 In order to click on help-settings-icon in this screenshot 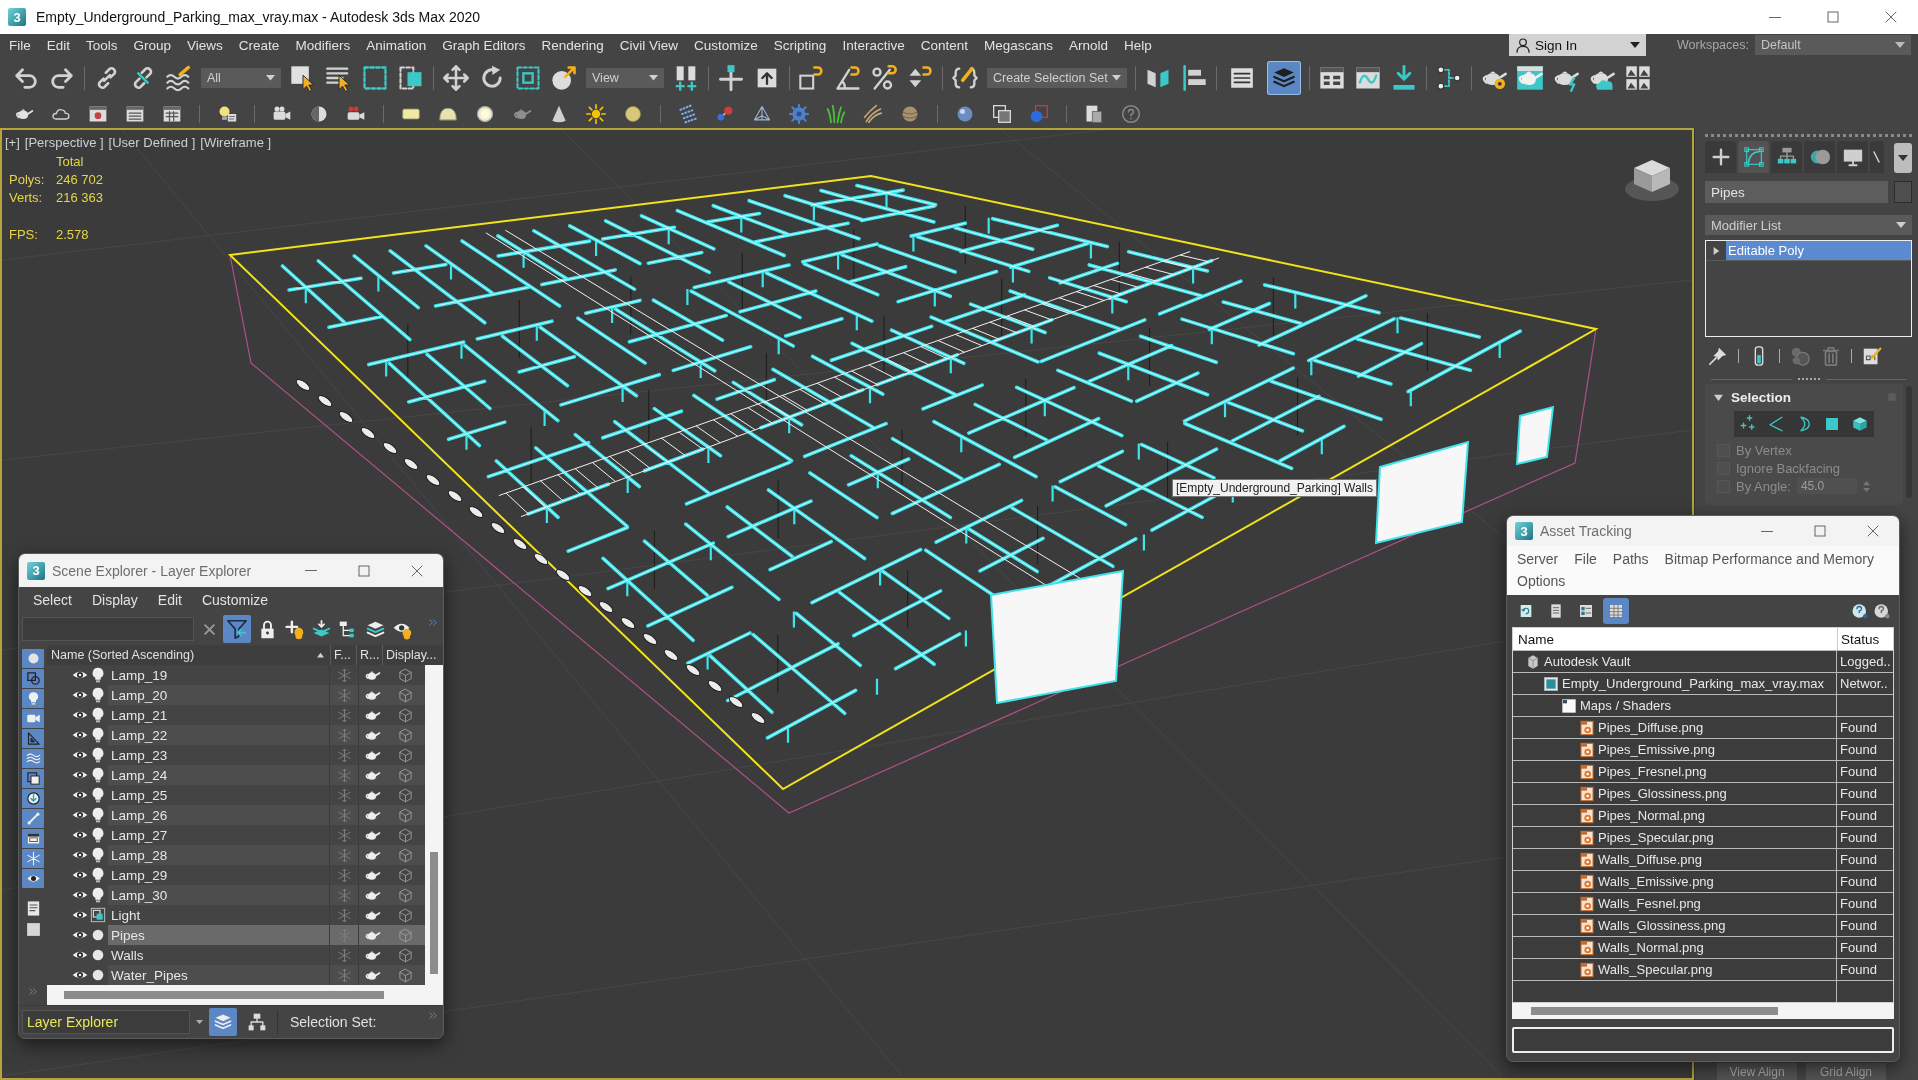, I will do `click(1882, 611)`.